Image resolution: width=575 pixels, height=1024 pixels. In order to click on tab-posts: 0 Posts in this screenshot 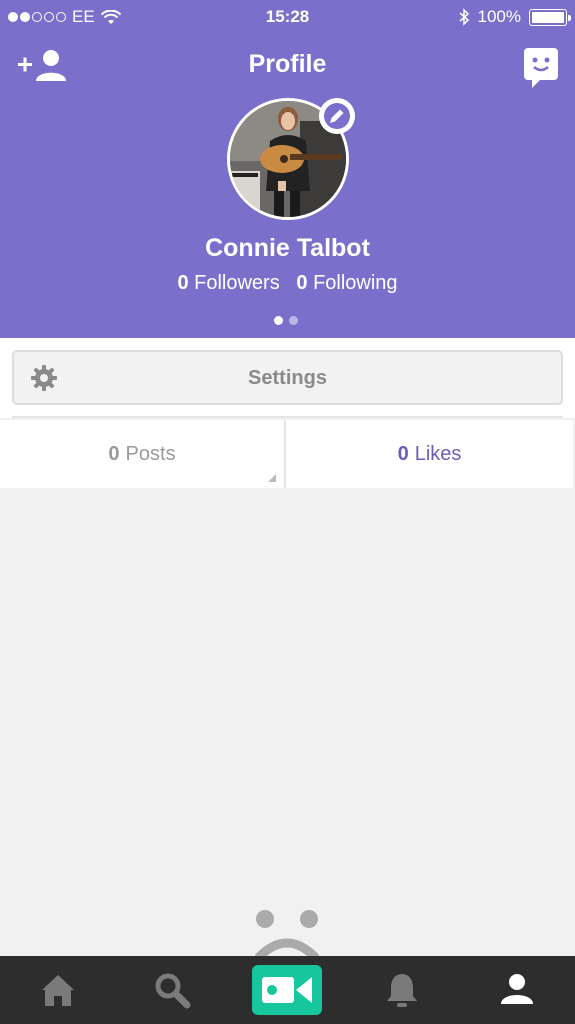, I will do `click(143, 454)`.